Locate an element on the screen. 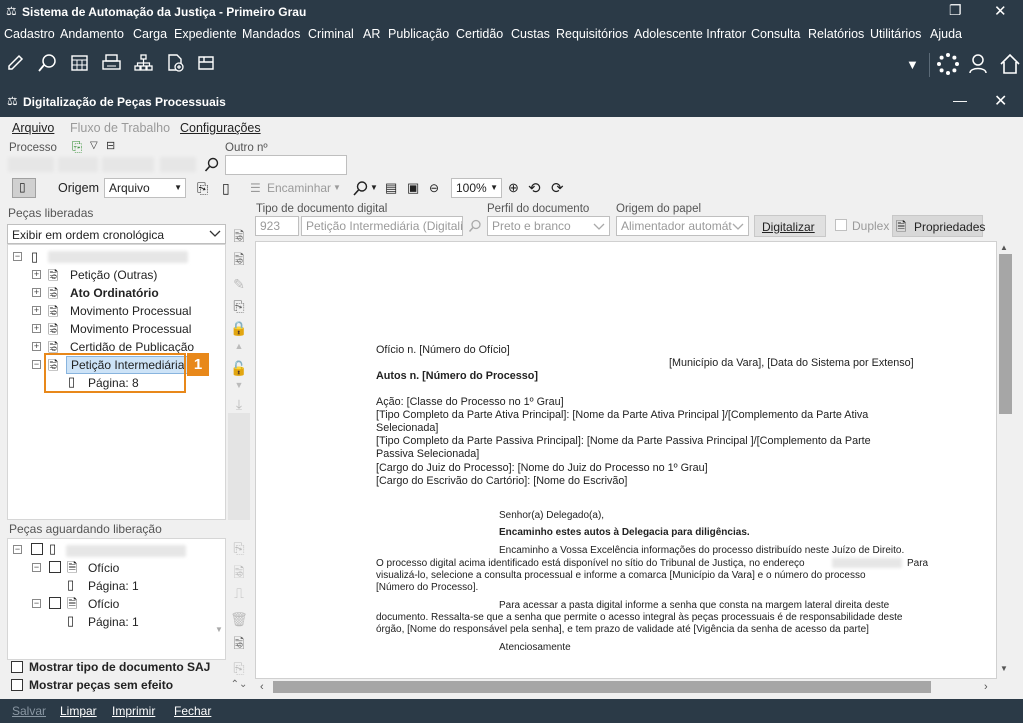  order-select: Exibir em ordem cronológica is located at coordinates (116, 234).